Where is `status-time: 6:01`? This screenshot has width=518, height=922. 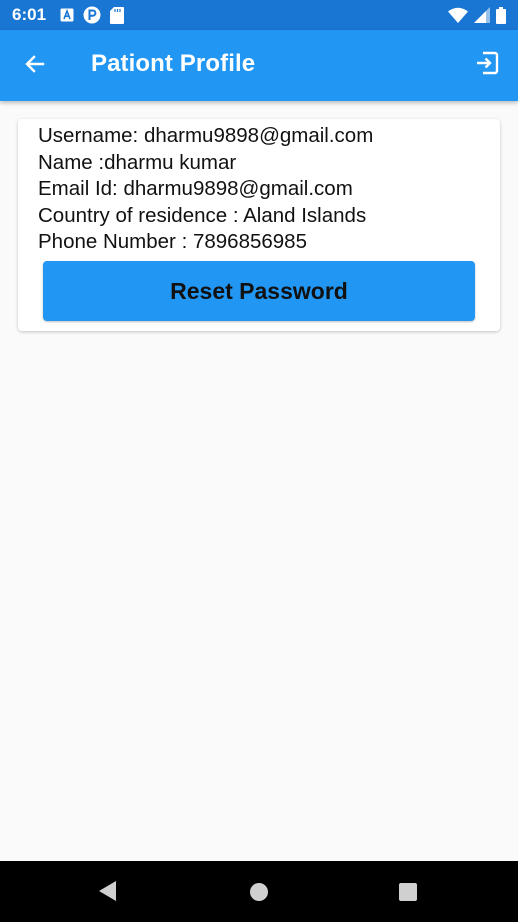
status-time: 6:01 is located at coordinates (29, 14).